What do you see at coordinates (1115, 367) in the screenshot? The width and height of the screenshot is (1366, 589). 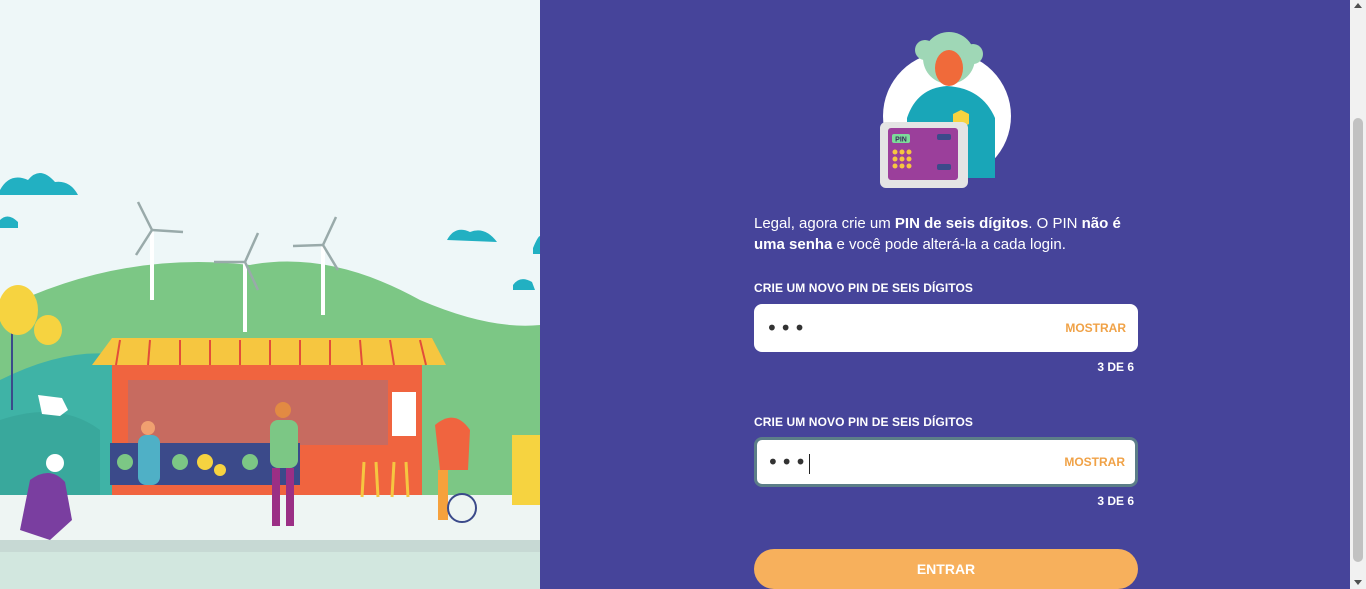 I see `new-pin-counter: 3 DE 6` at bounding box center [1115, 367].